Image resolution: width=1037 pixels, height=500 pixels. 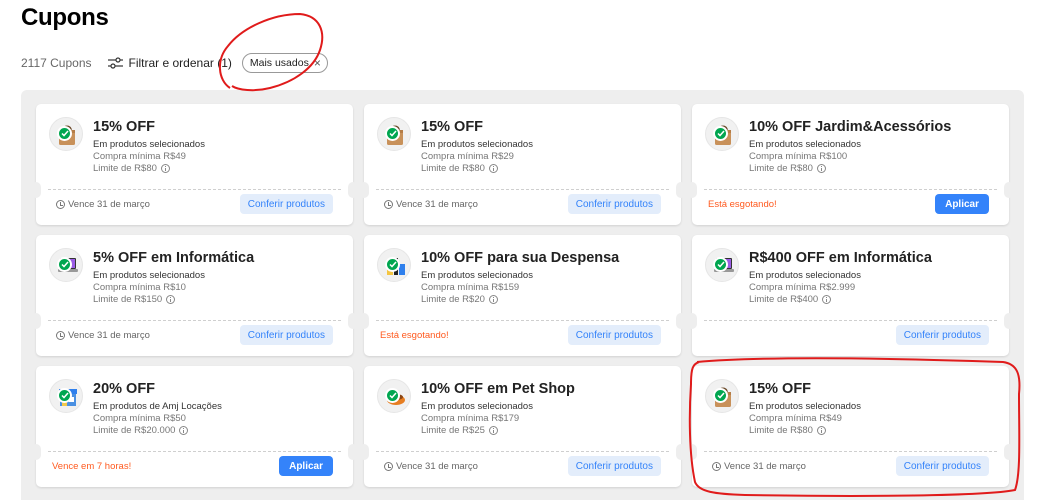 What do you see at coordinates (798, 156) in the screenshot?
I see `coupon-min-purchase: Compra mínima R$100` at bounding box center [798, 156].